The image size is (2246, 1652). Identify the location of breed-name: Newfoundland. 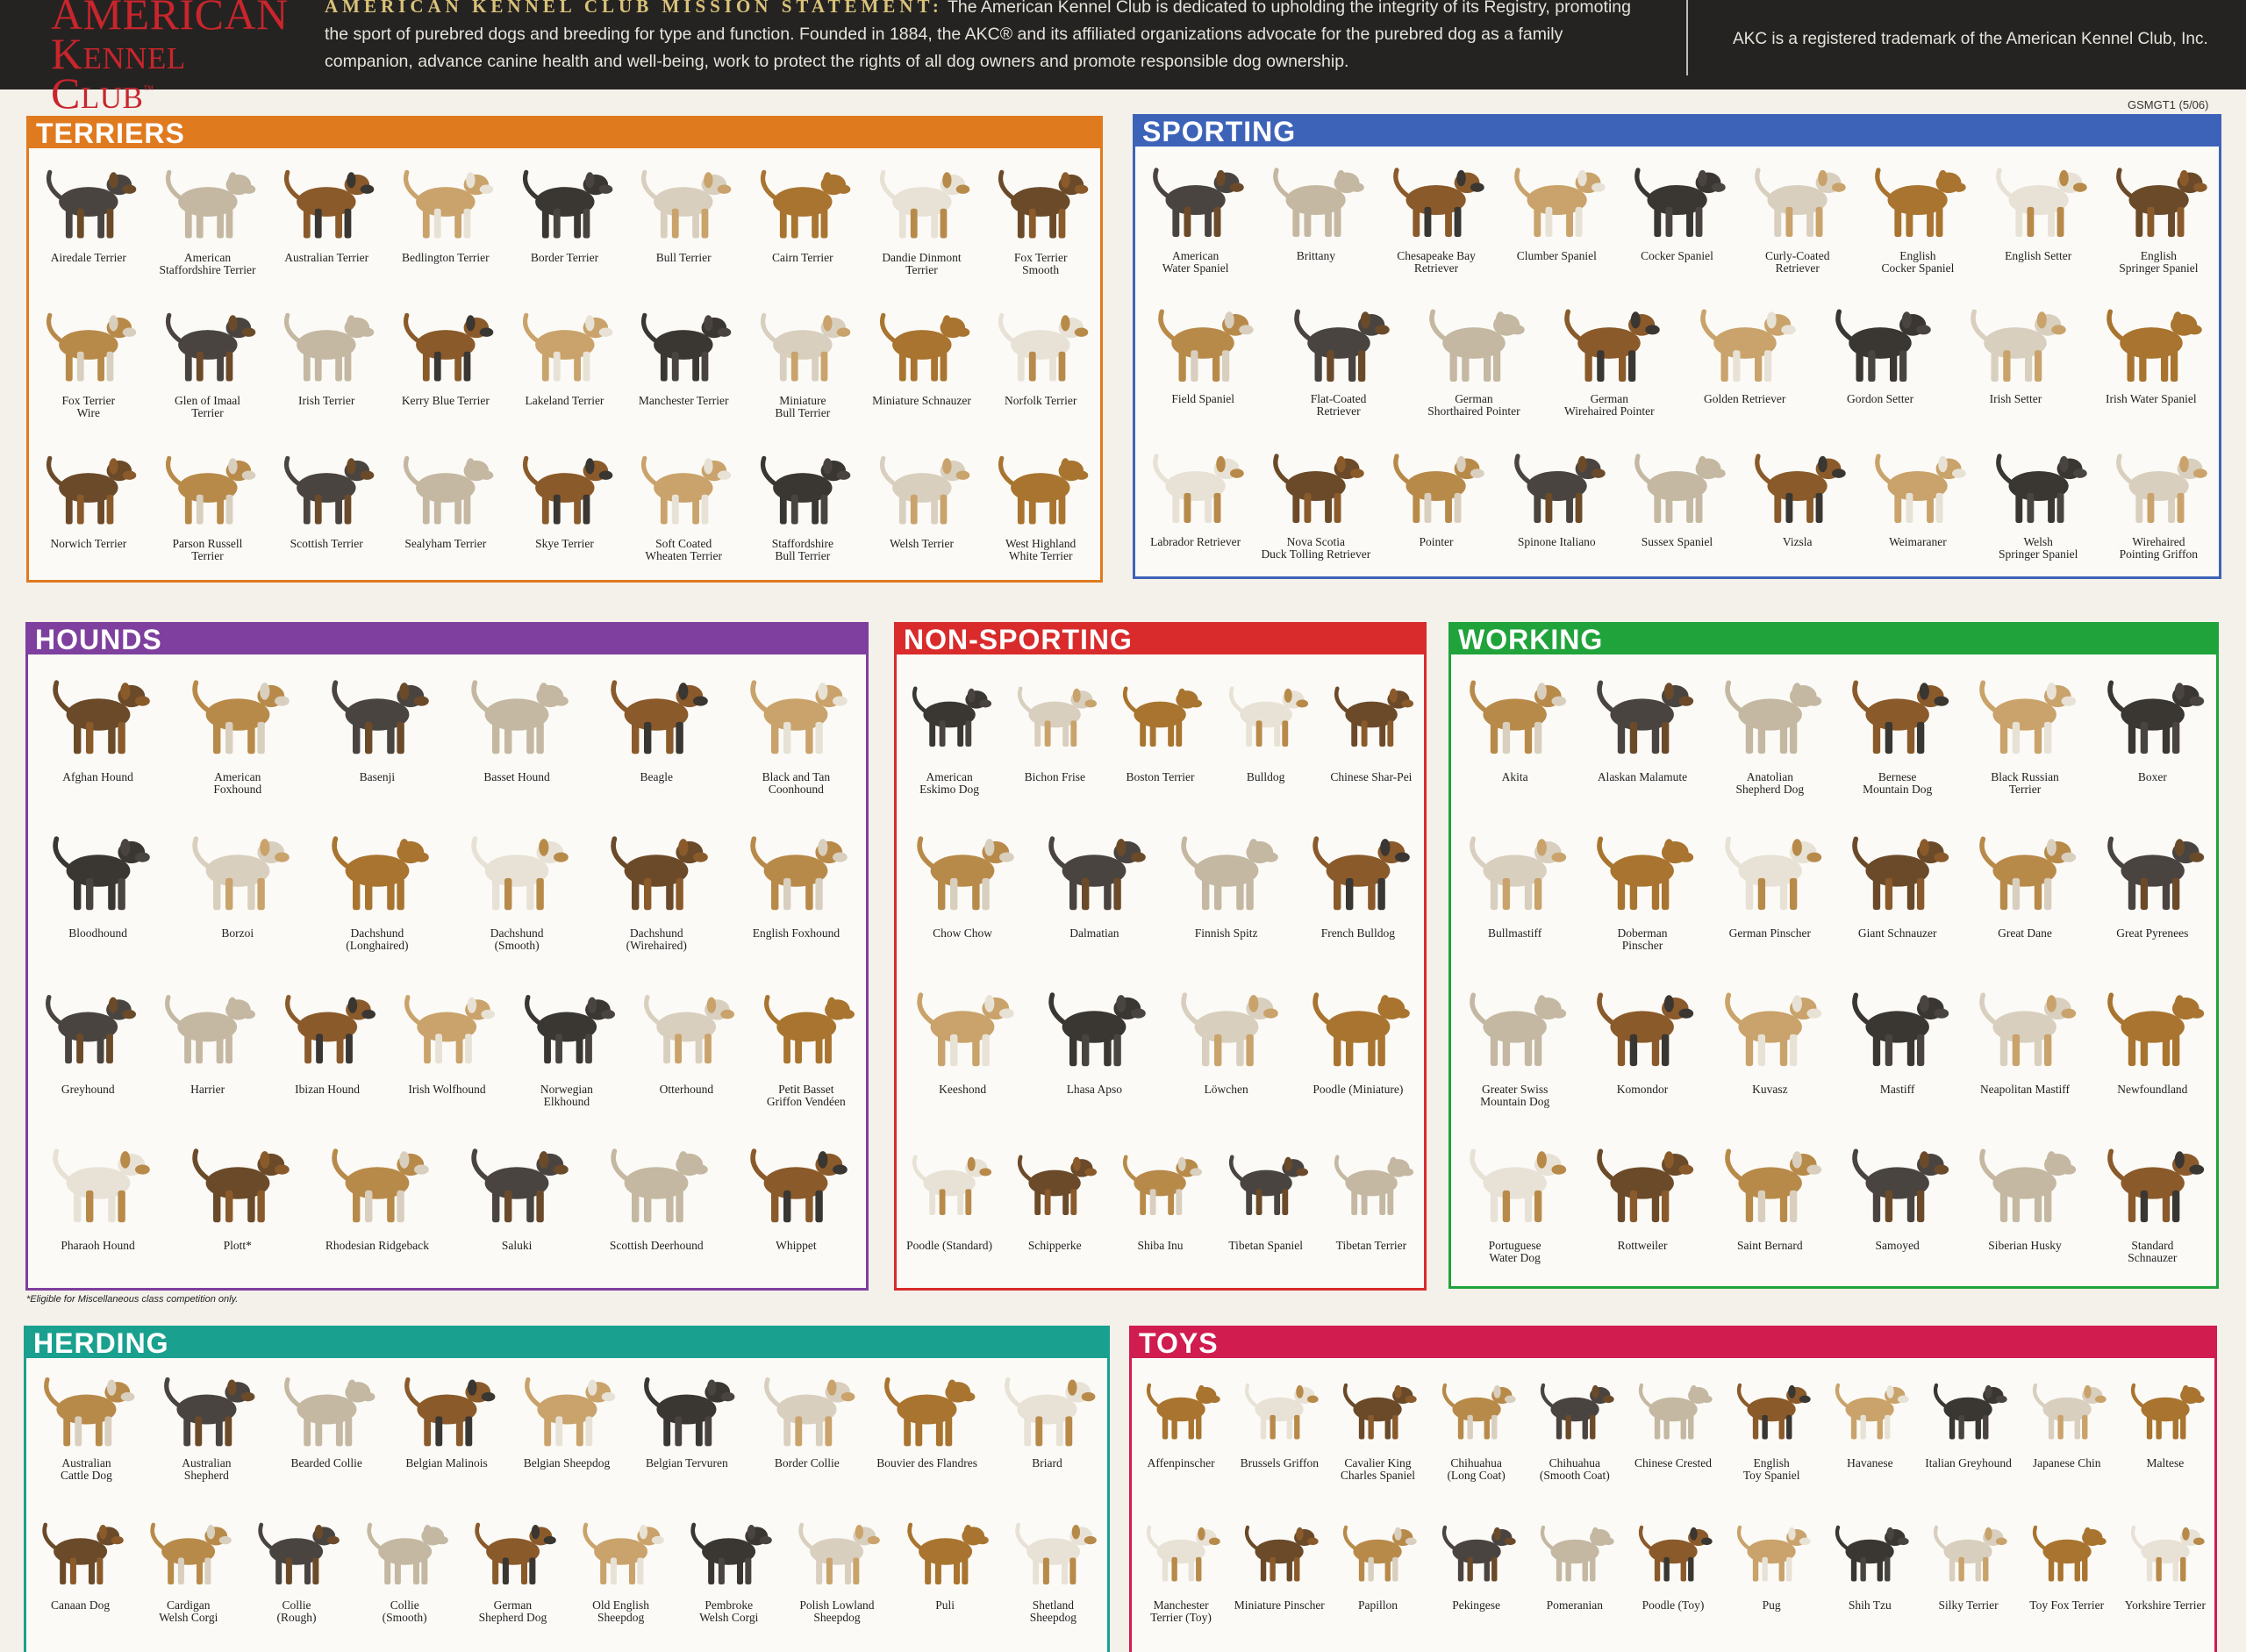
(2152, 1089).